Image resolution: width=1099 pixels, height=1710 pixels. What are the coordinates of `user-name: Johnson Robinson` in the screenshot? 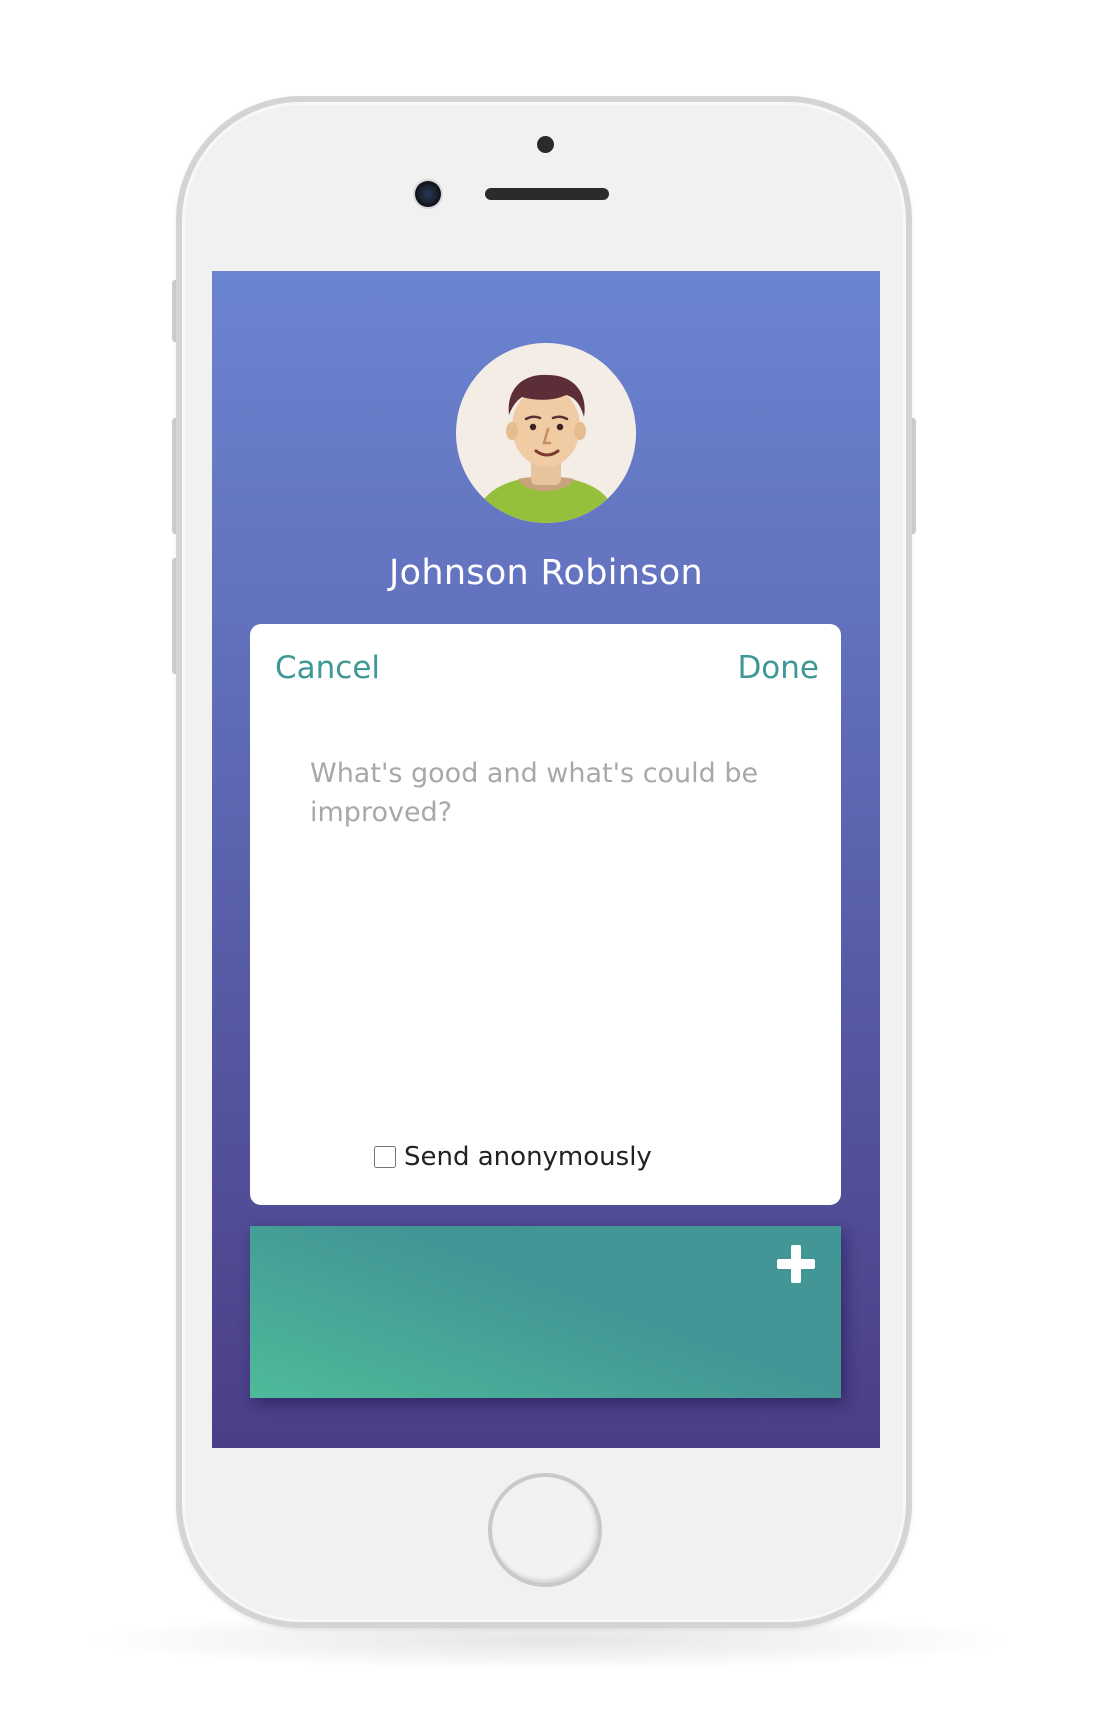 It's located at (546, 573).